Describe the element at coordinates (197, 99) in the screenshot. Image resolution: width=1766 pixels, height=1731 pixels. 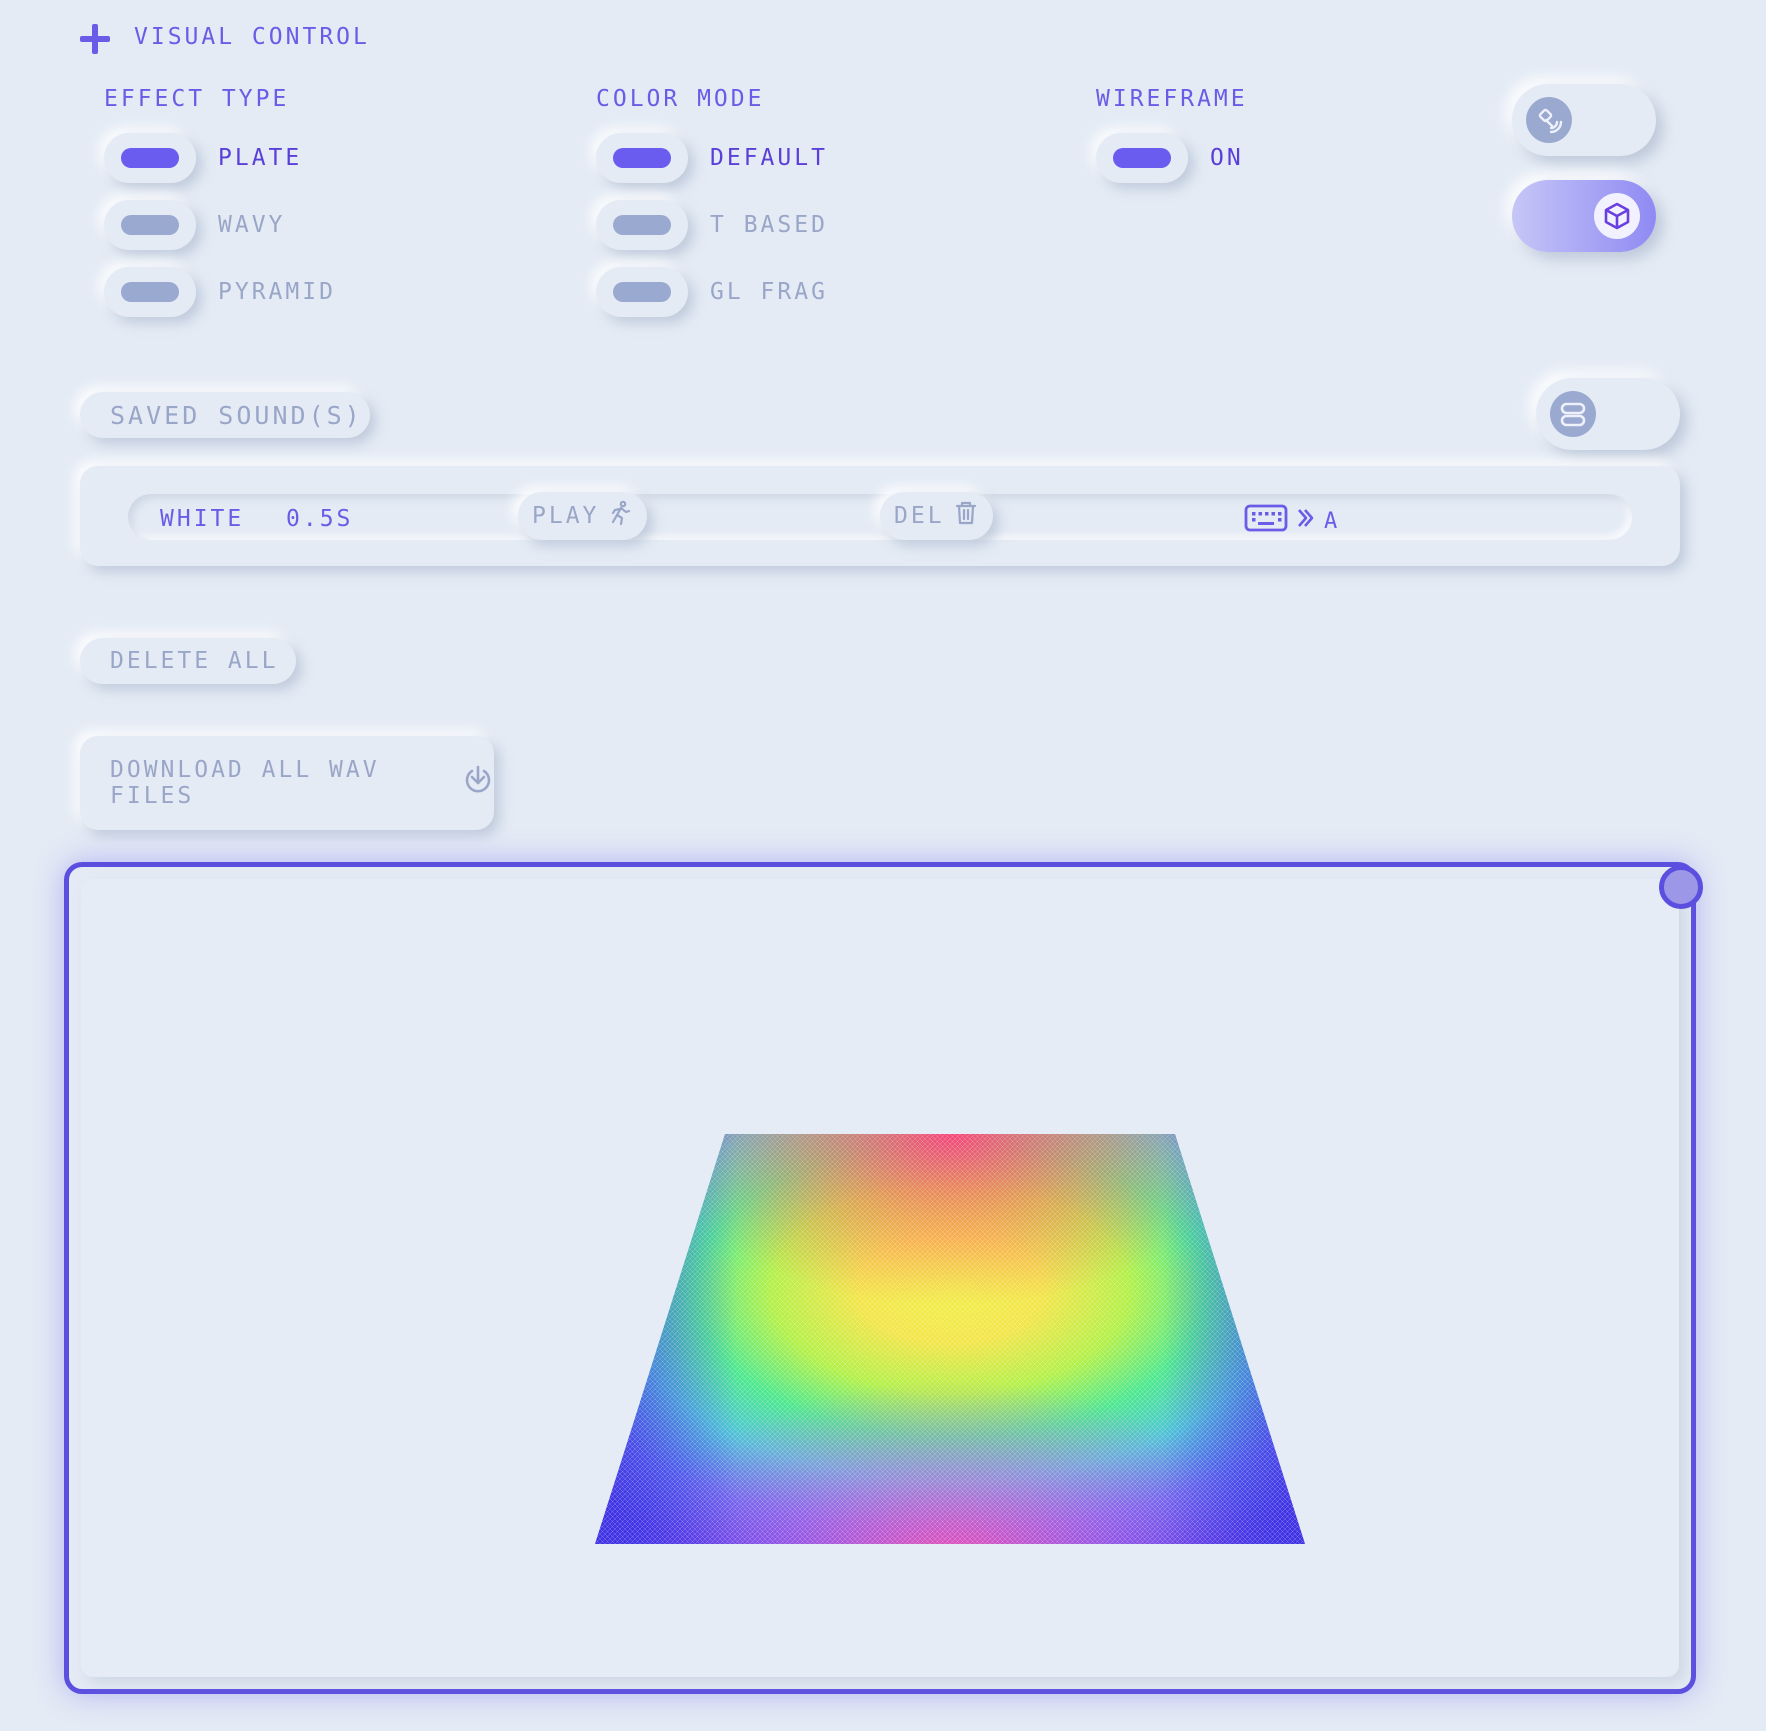
I see `effect-type-title: EFFECT TYPE` at that location.